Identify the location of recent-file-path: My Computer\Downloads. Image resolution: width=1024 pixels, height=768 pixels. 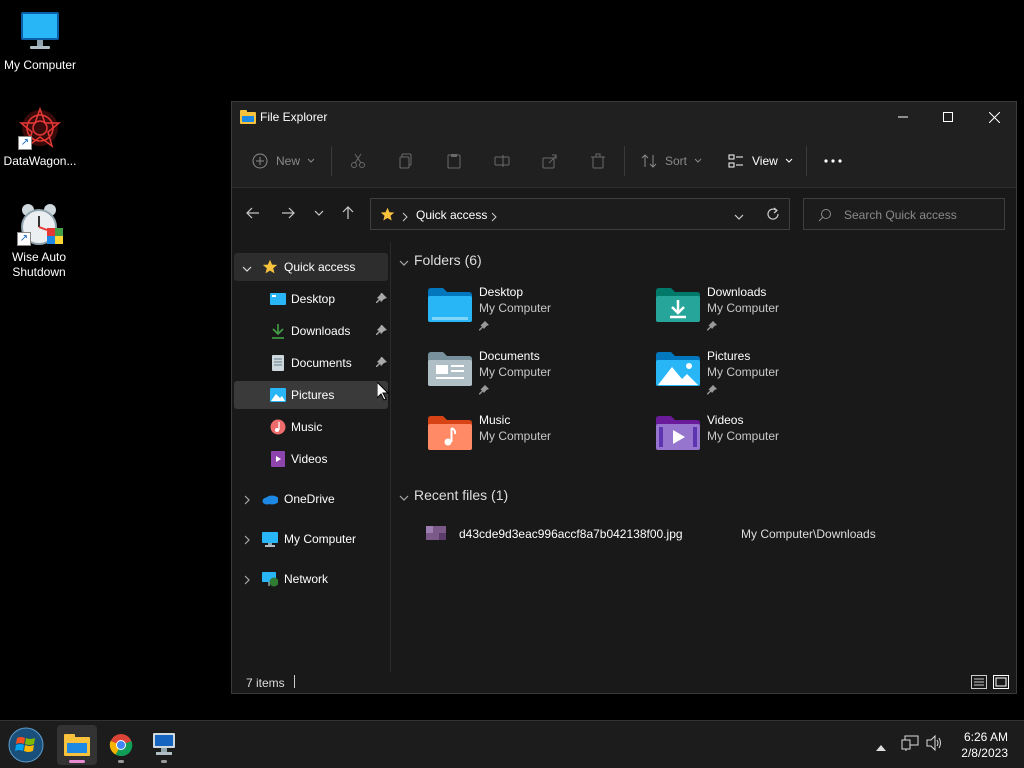
(808, 534).